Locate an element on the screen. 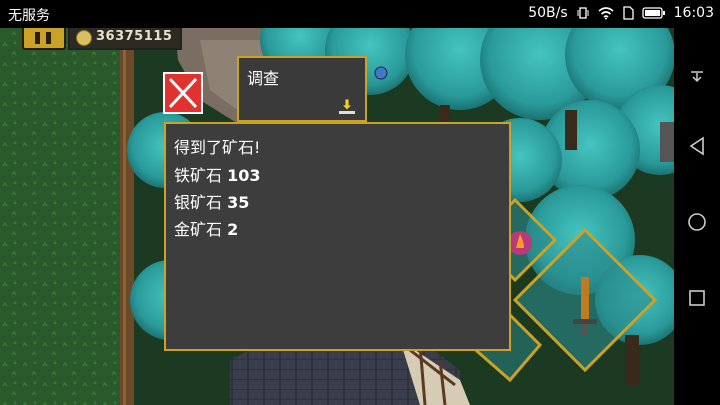  dialog-title: 得到了矿石! is located at coordinates (217, 147).